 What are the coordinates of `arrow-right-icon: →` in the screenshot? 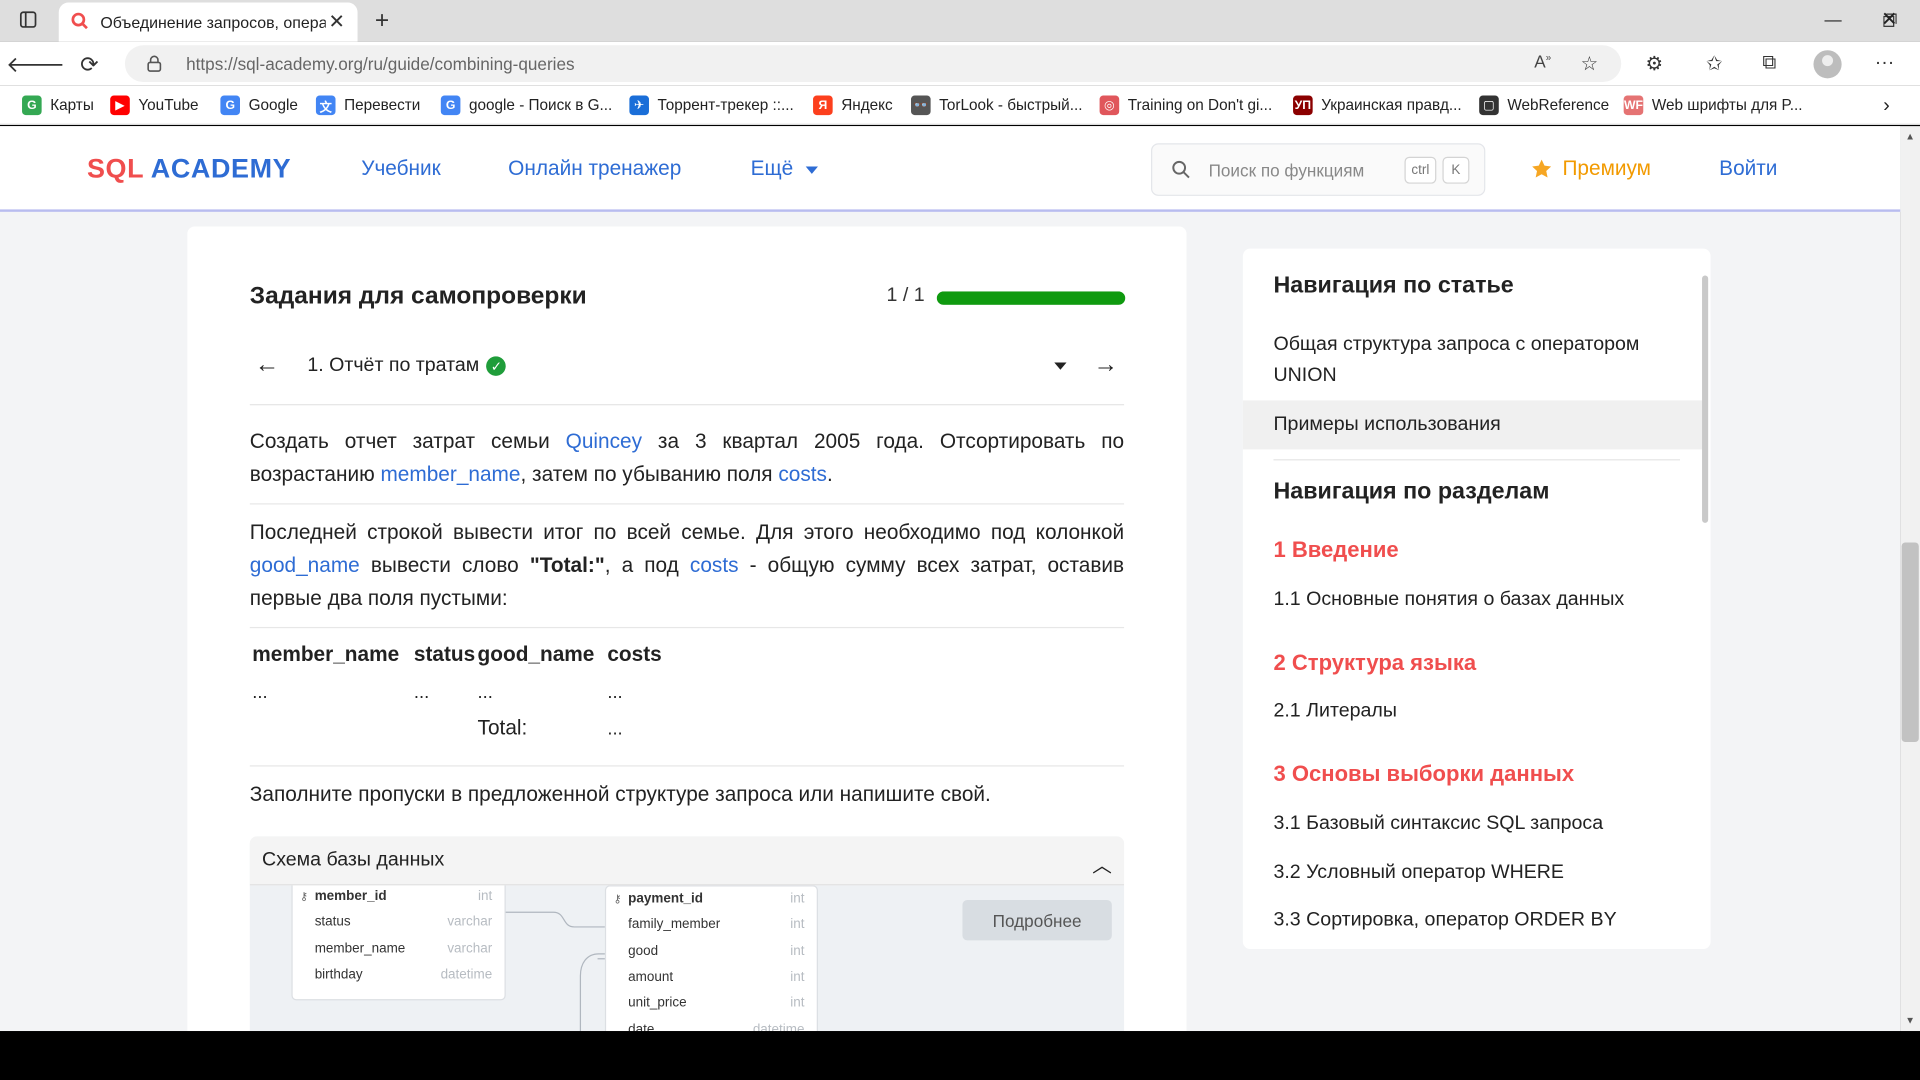 It's located at (1105, 365).